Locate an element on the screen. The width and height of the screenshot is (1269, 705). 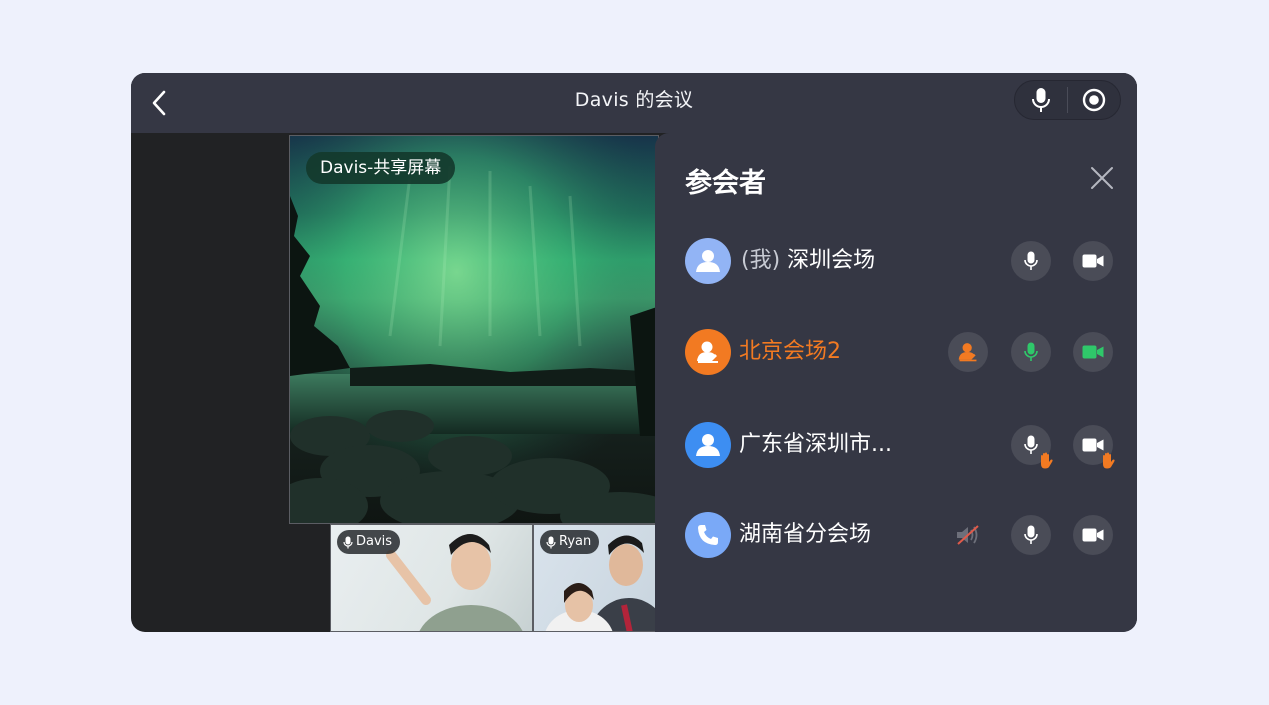
participant-name-text: 深圳会场 is located at coordinates (831, 260).